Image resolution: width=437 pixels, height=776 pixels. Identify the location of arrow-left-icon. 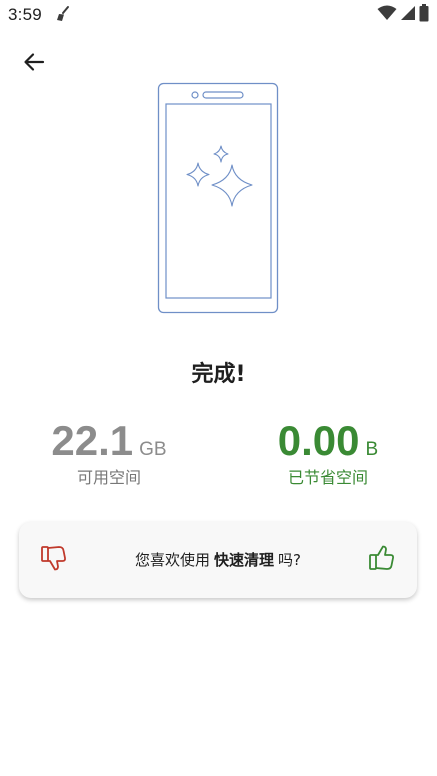
(34, 64).